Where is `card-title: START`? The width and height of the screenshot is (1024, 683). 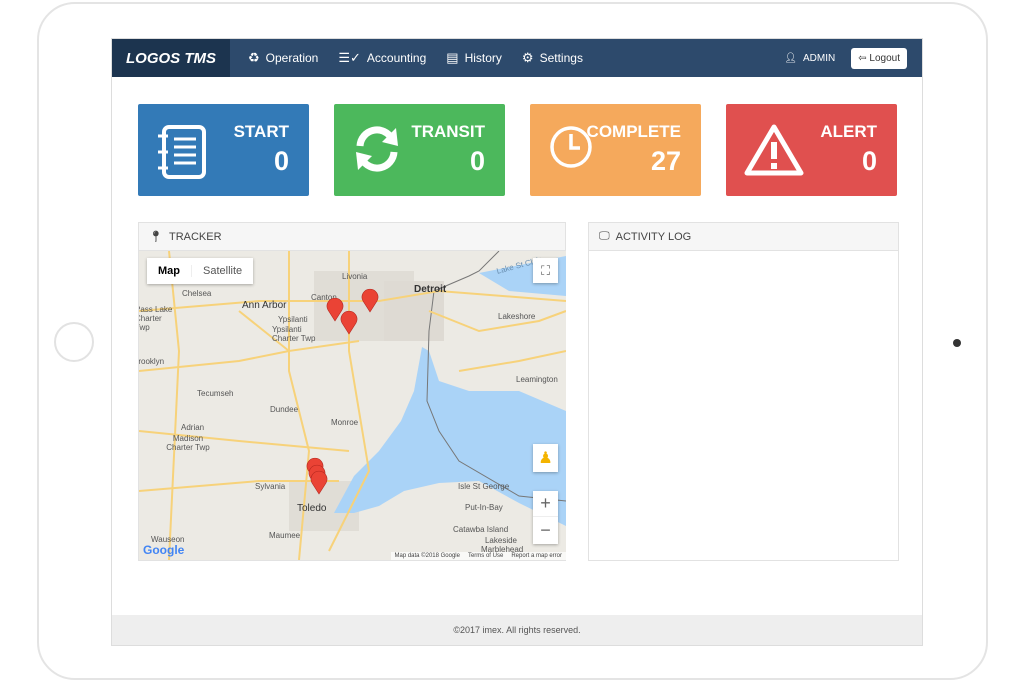 card-title: START is located at coordinates (261, 131).